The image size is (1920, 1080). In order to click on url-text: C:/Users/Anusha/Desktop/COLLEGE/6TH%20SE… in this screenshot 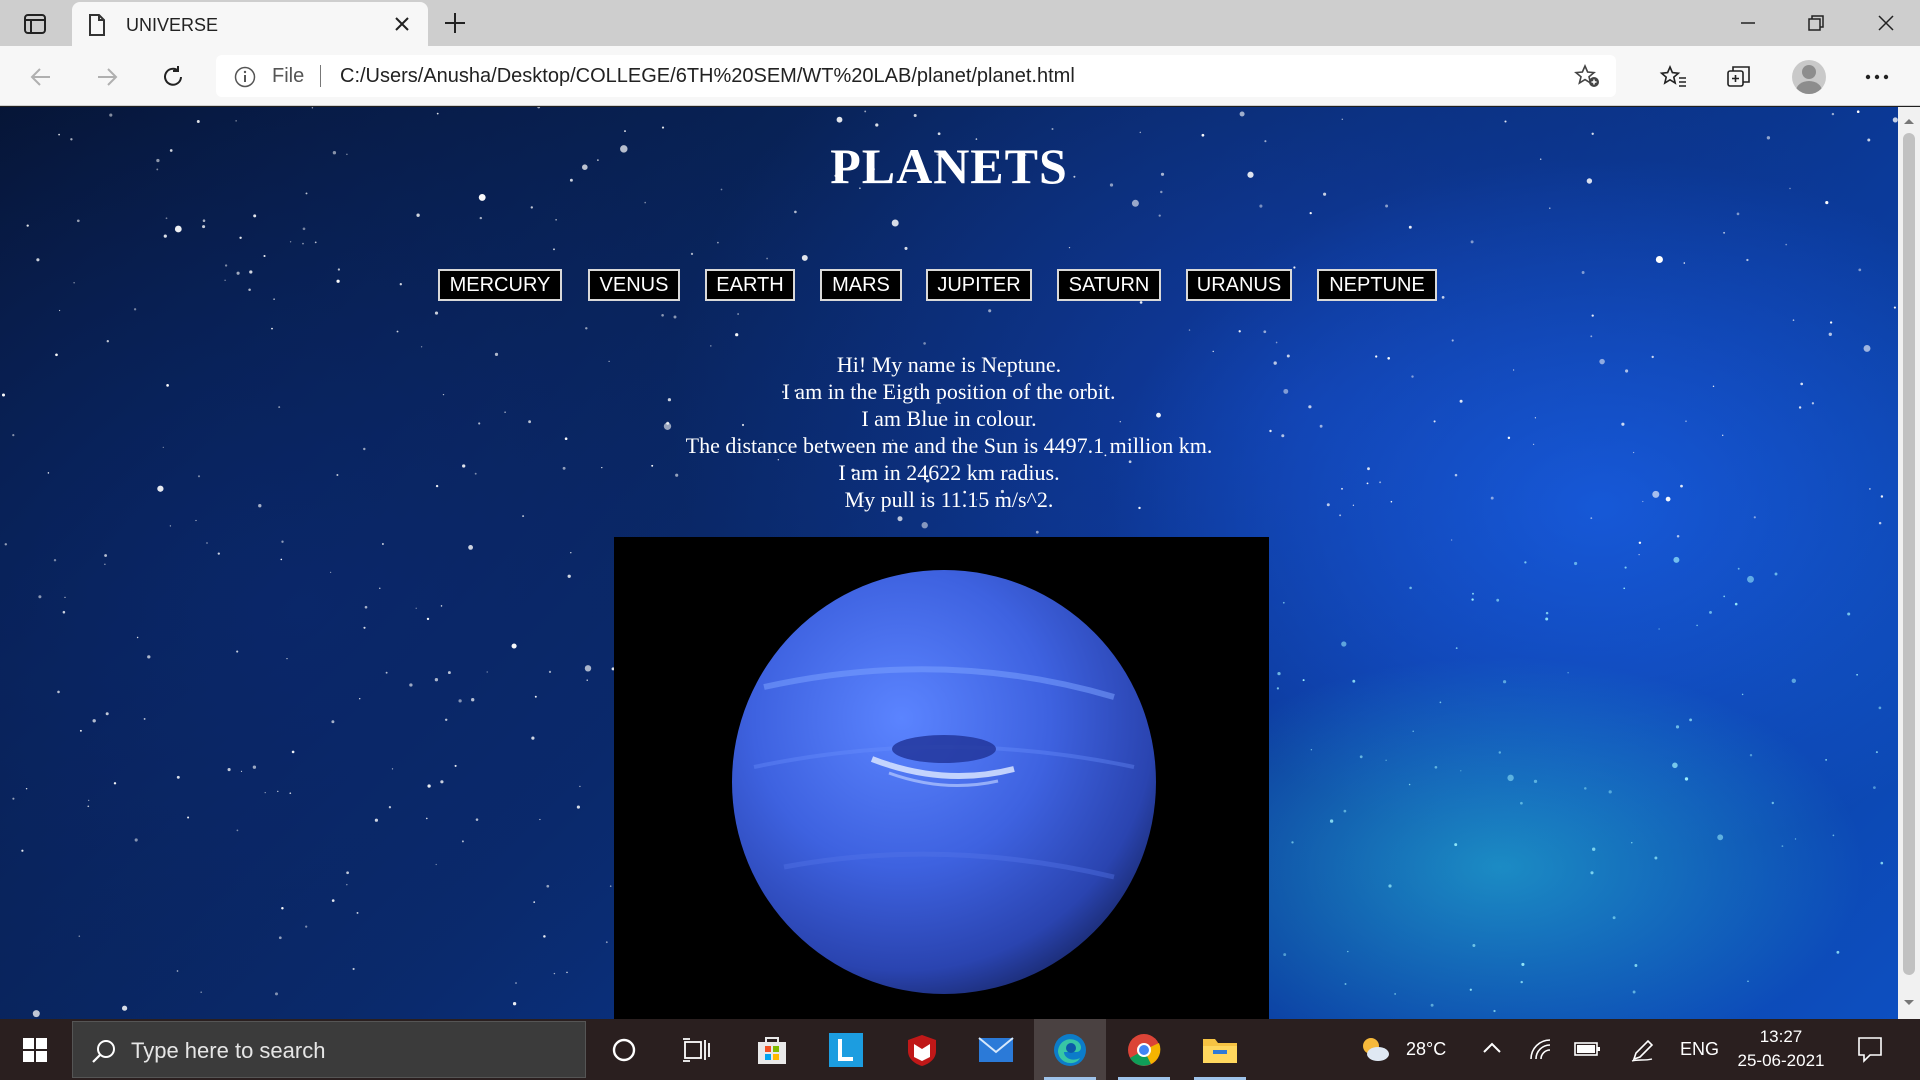, I will do `click(707, 76)`.